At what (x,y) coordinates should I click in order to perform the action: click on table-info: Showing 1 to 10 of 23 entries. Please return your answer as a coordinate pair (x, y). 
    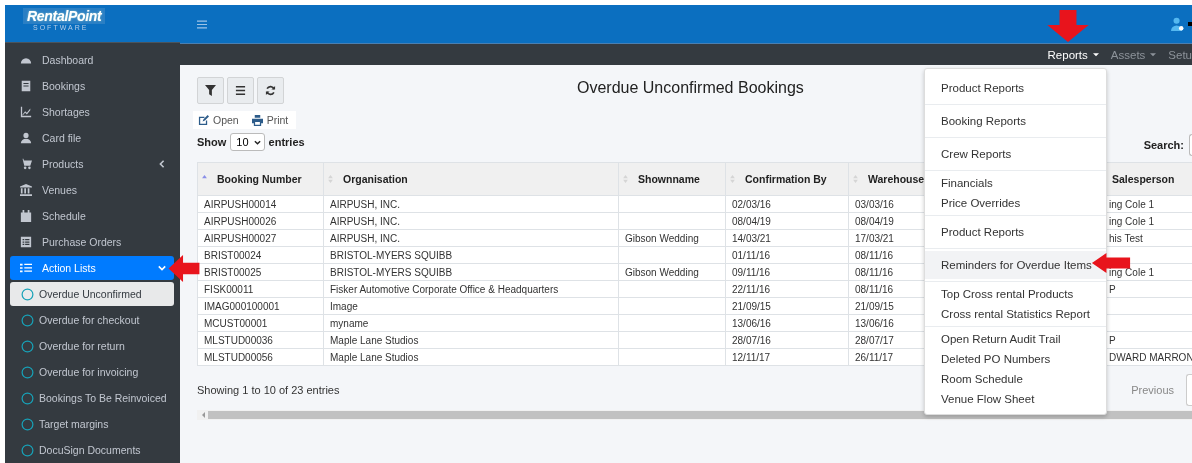
    Looking at the image, I should click on (268, 390).